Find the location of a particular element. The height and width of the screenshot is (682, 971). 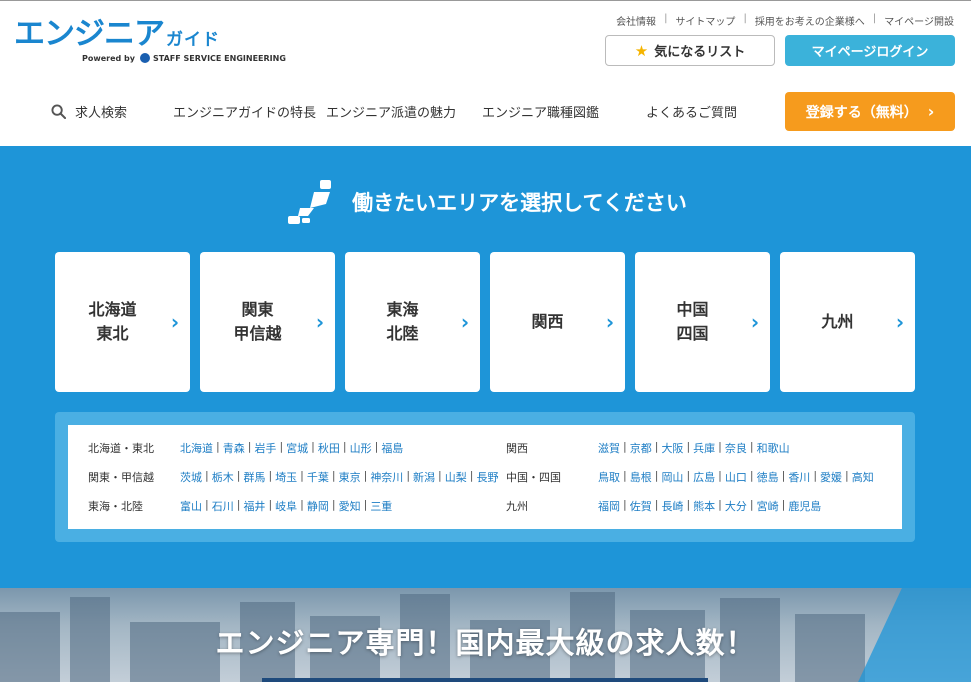

pref-link: 埼玉 is located at coordinates (286, 477).